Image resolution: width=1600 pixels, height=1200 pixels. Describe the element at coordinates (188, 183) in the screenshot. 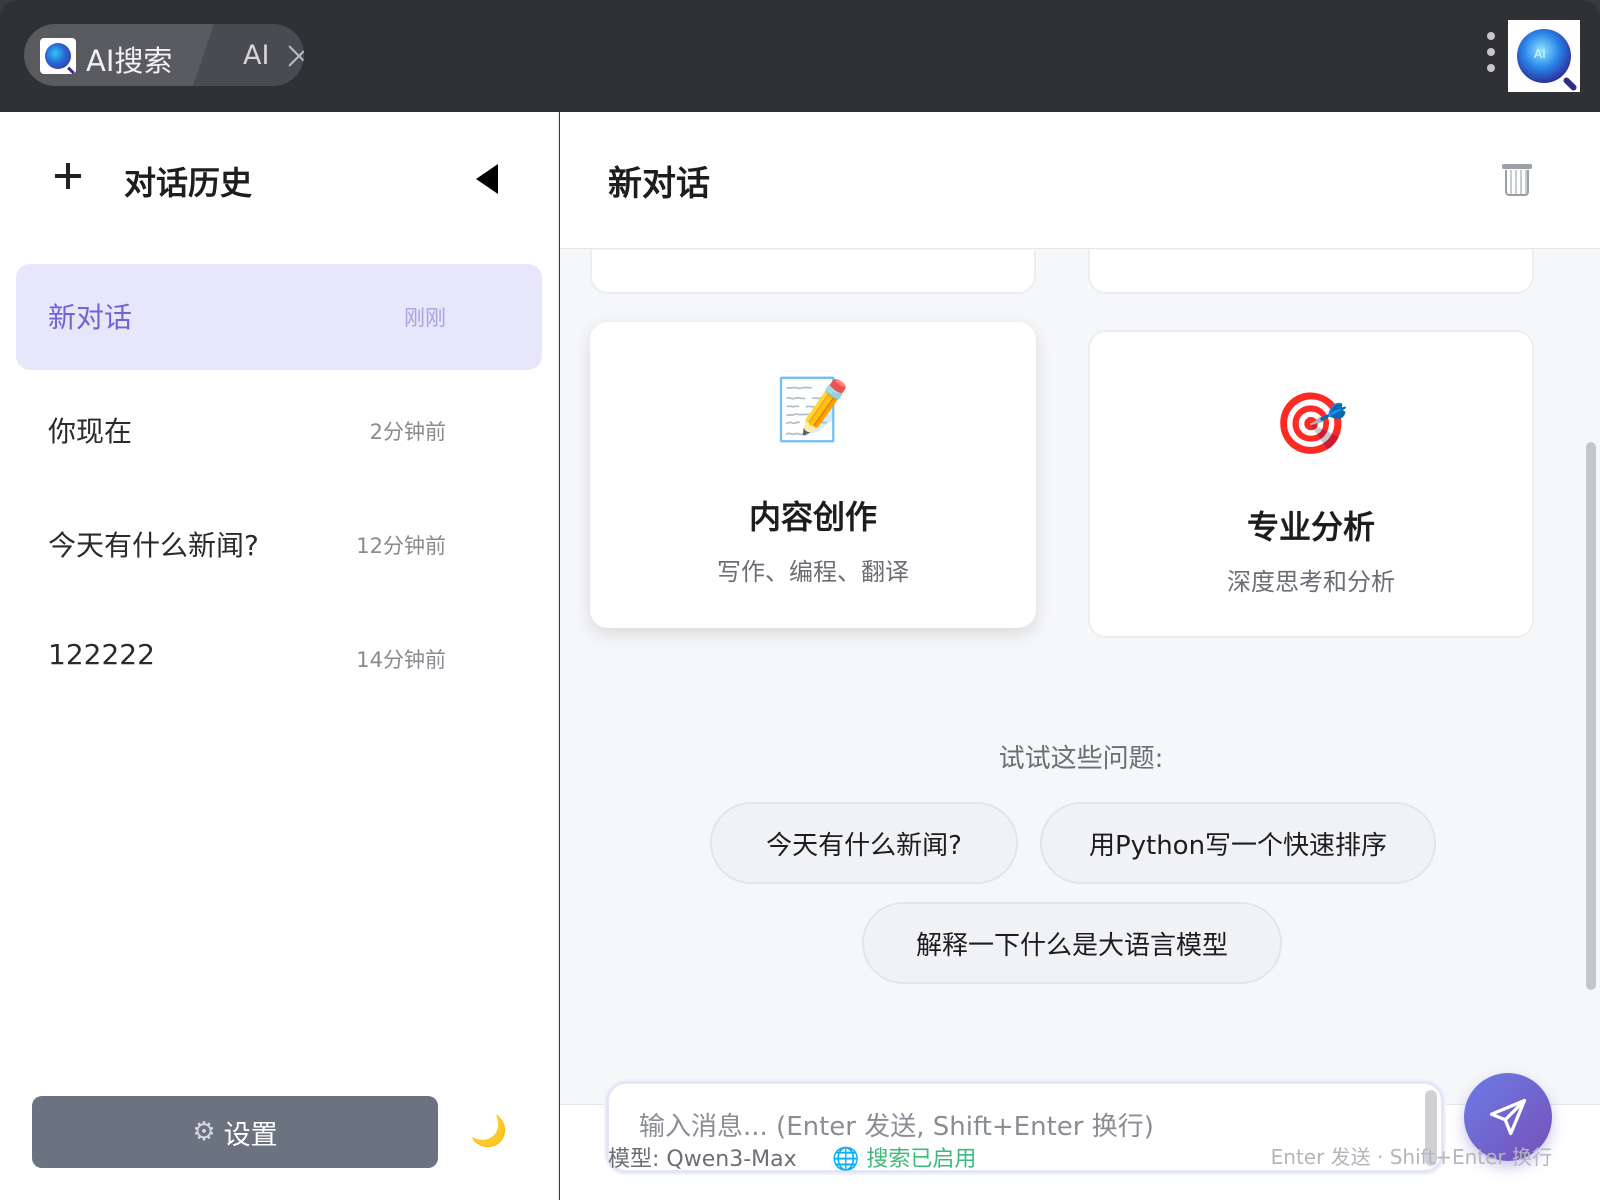

I see `sidebar-title: 对话历史` at that location.